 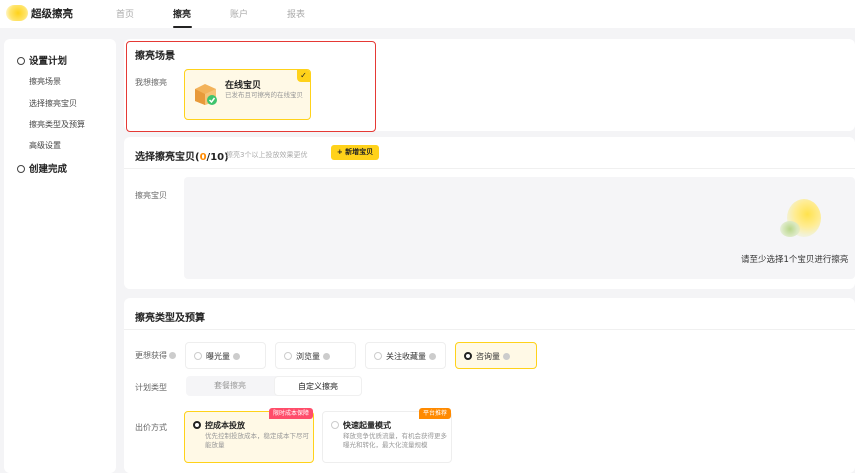 What do you see at coordinates (151, 427) in the screenshot?
I see `bid-method-label: 出价方式` at bounding box center [151, 427].